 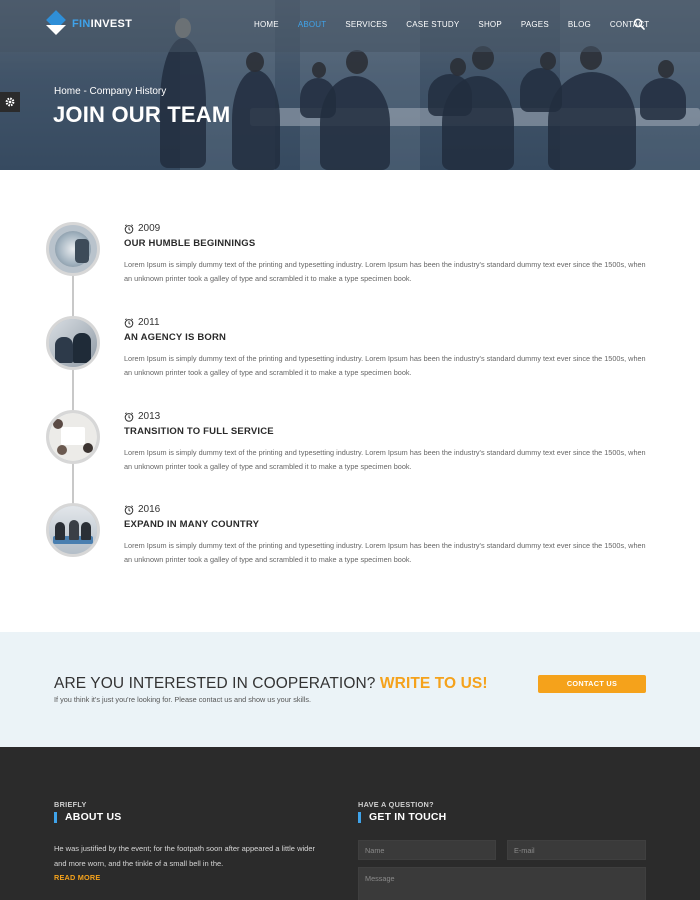 I want to click on nav-item-shop: SHOP, so click(x=489, y=24).